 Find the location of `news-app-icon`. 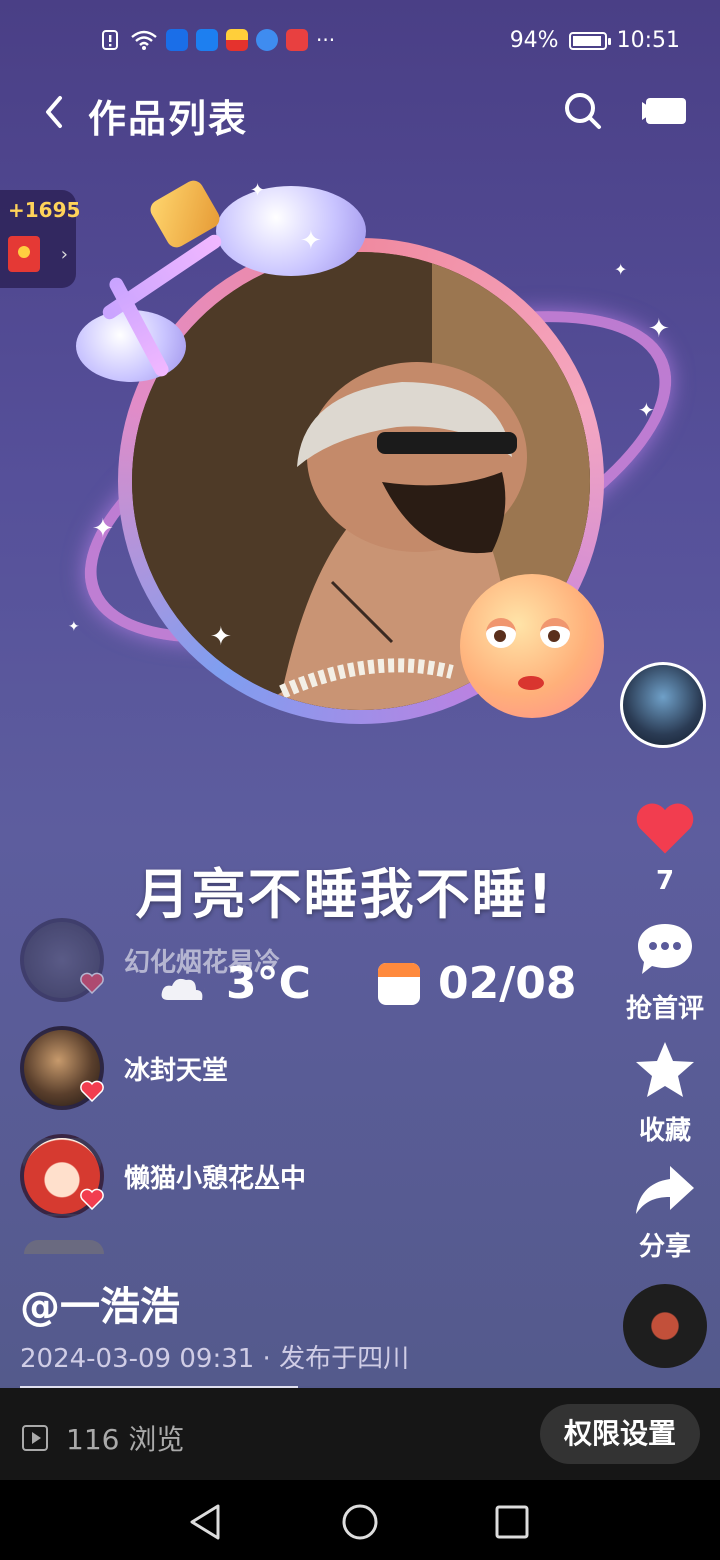

news-app-icon is located at coordinates (237, 40).